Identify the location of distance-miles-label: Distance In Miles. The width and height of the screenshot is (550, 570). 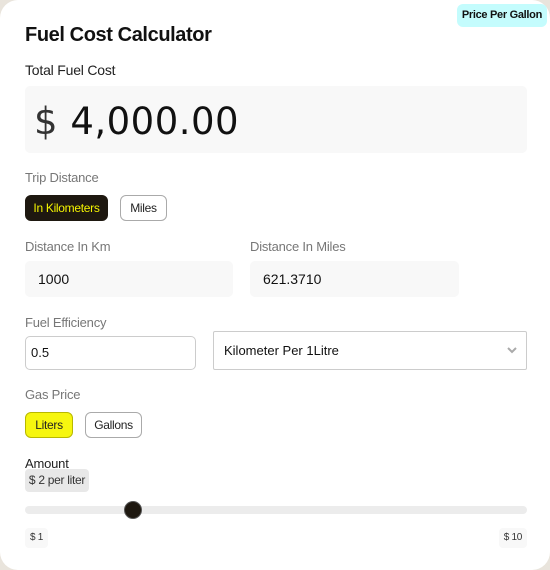
(298, 246).